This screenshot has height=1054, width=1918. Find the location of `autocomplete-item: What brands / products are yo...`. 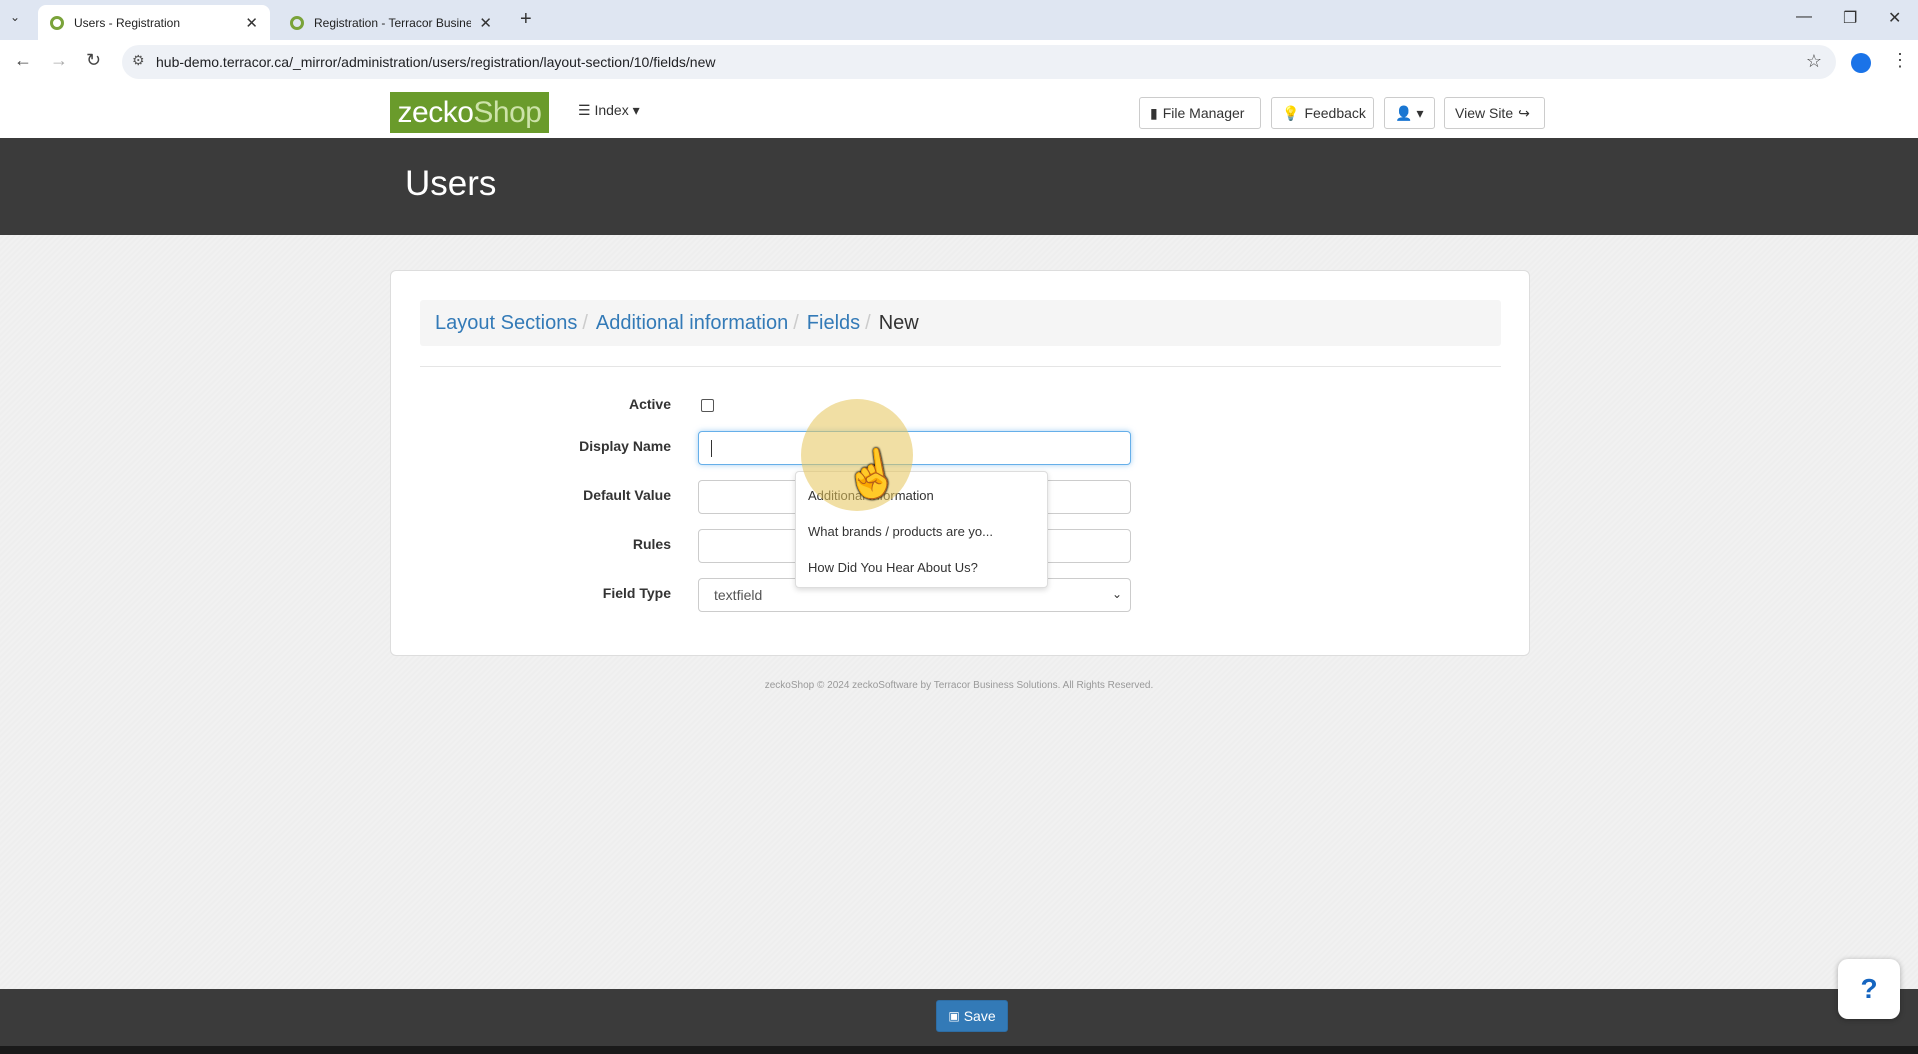

autocomplete-item: What brands / products are yo... is located at coordinates (900, 531).